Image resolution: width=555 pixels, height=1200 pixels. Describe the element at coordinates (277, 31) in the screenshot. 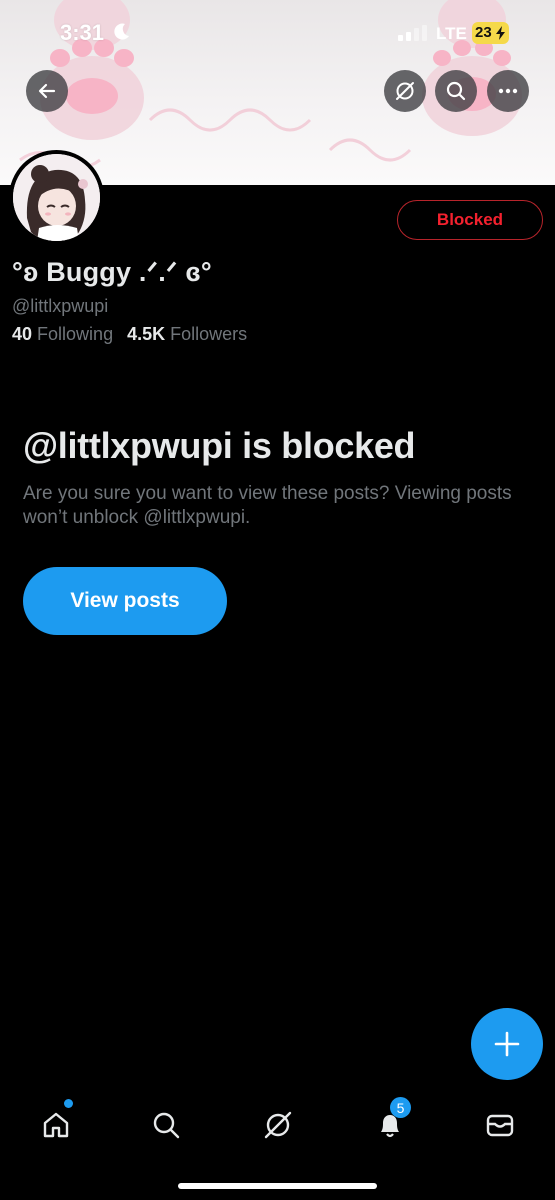

I see `status-bar: 3:31 LTE 23` at that location.